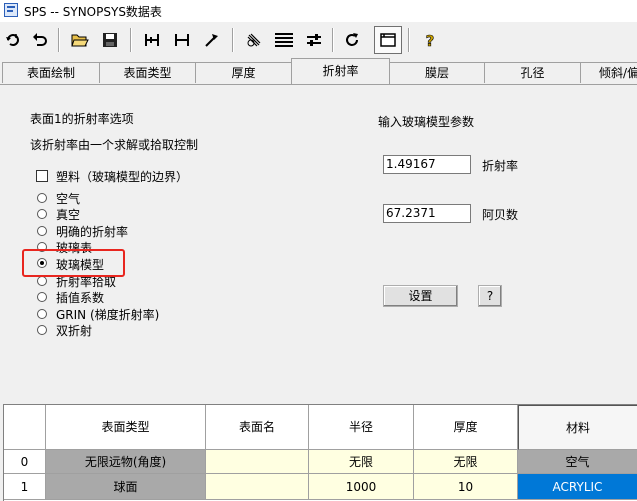 Image resolution: width=637 pixels, height=501 pixels. What do you see at coordinates (74, 331) in the screenshot?
I see `radio-birefringent-label: 双折射` at bounding box center [74, 331].